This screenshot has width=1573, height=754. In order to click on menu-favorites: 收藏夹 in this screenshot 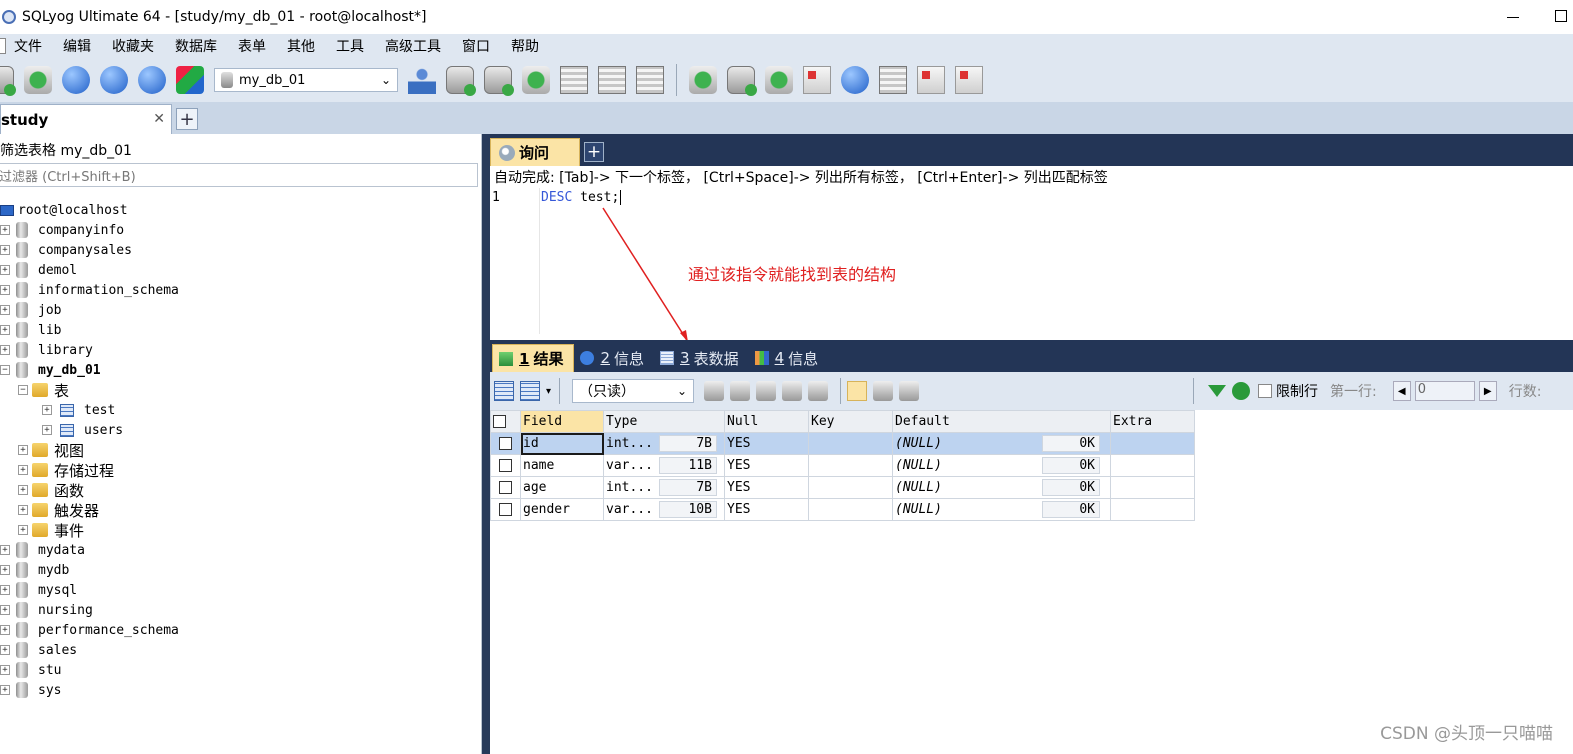, I will do `click(133, 46)`.